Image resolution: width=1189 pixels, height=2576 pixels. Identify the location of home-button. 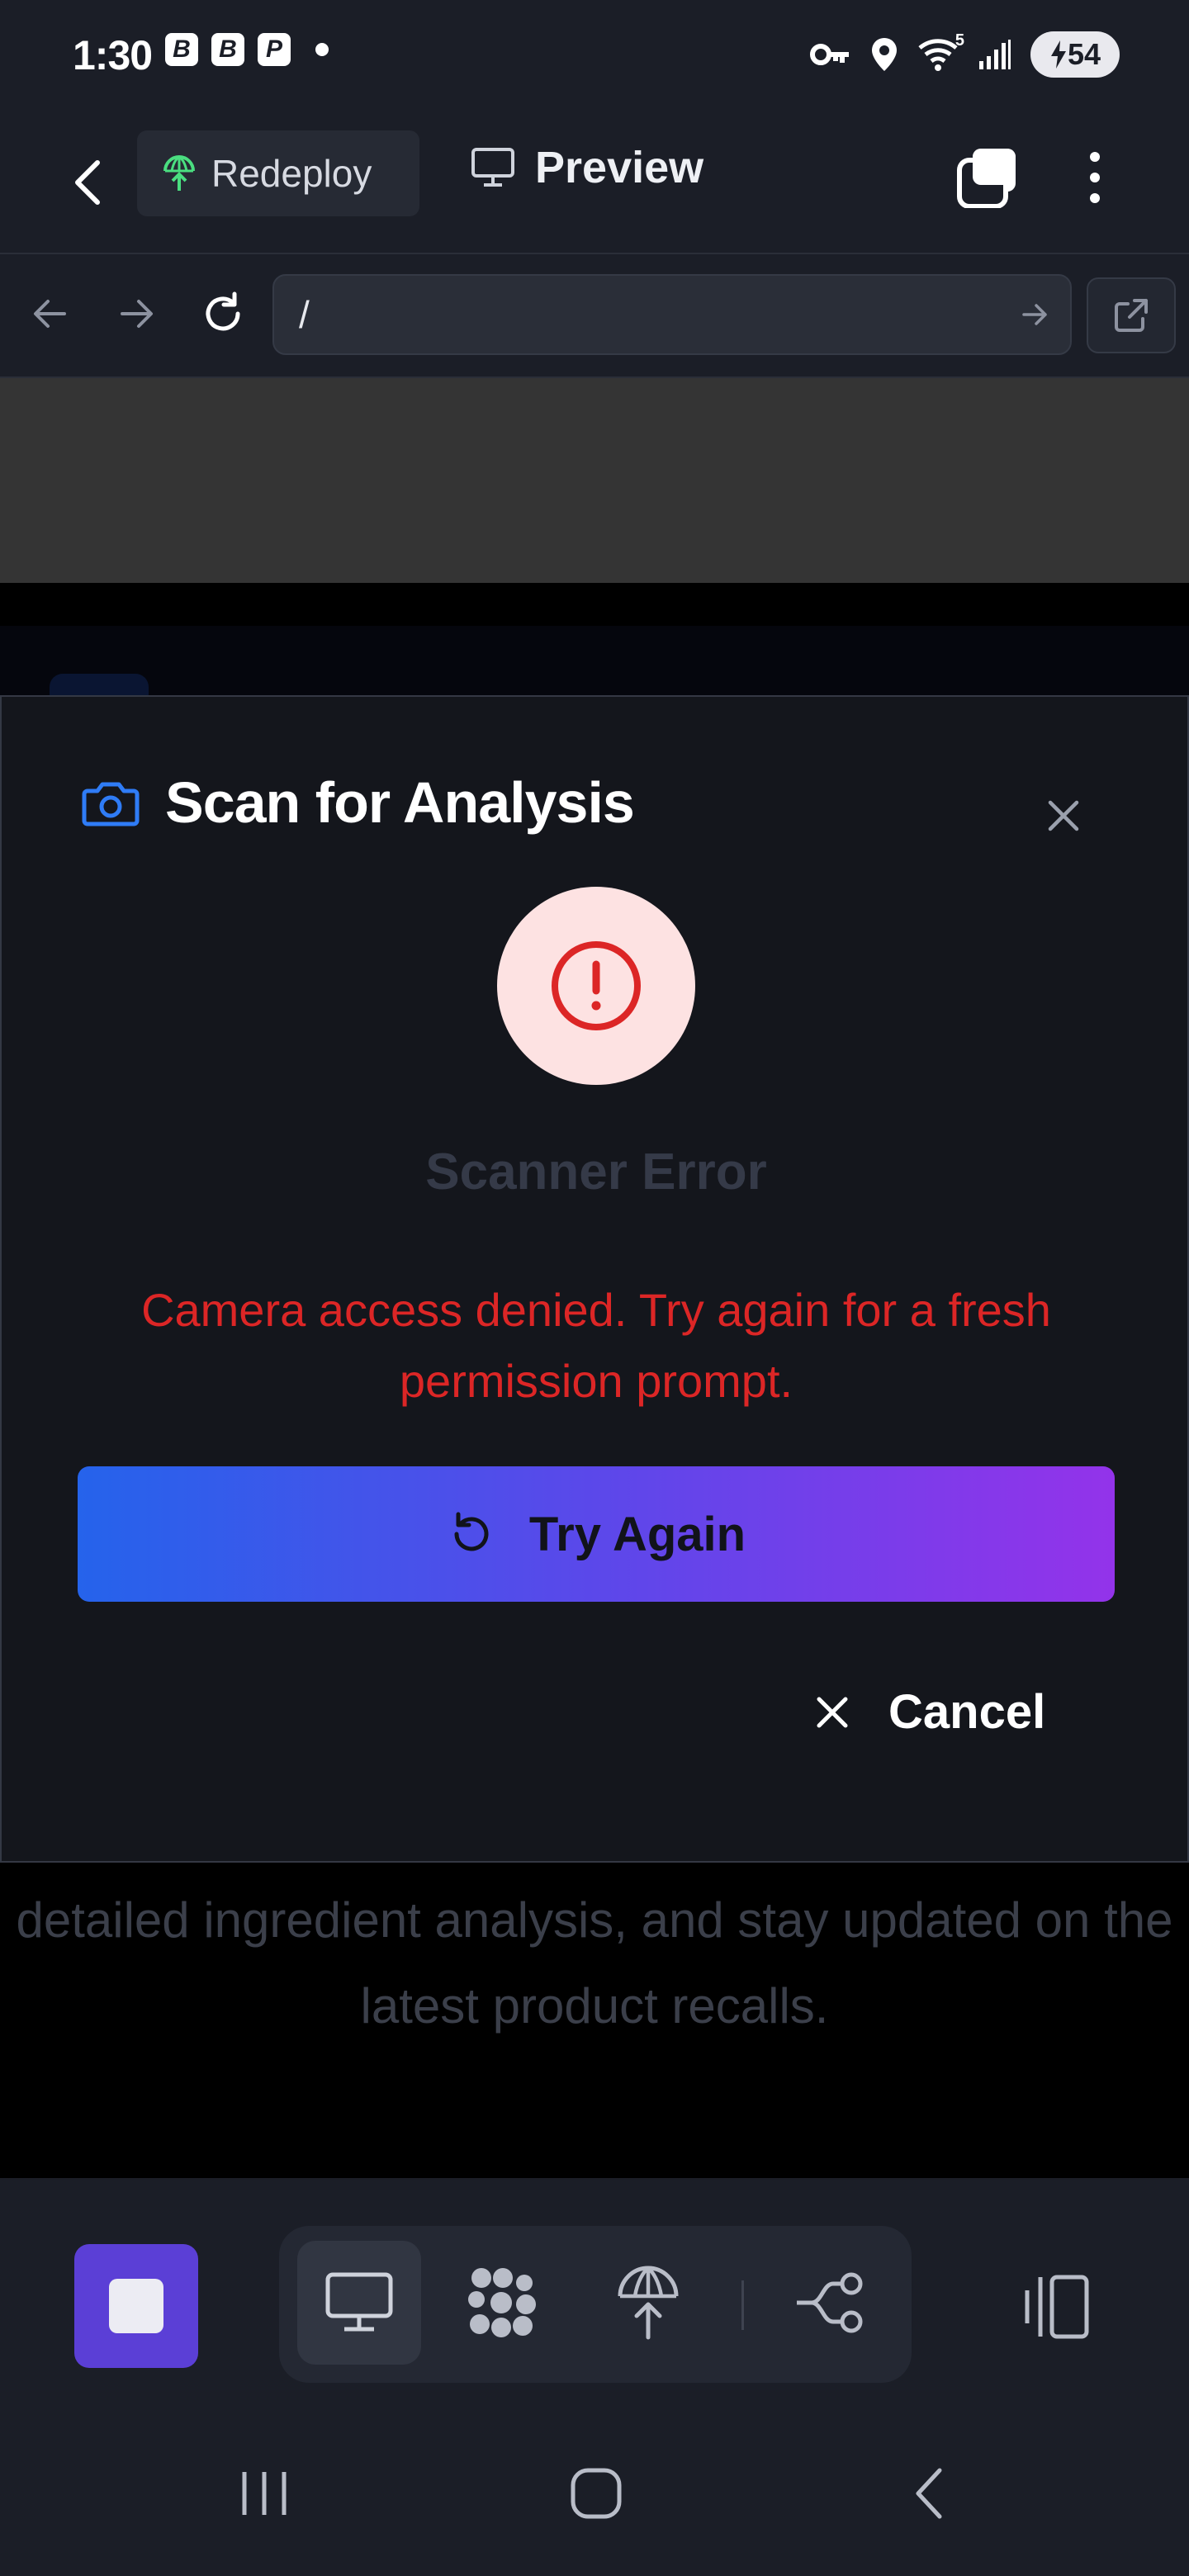
(596, 2493).